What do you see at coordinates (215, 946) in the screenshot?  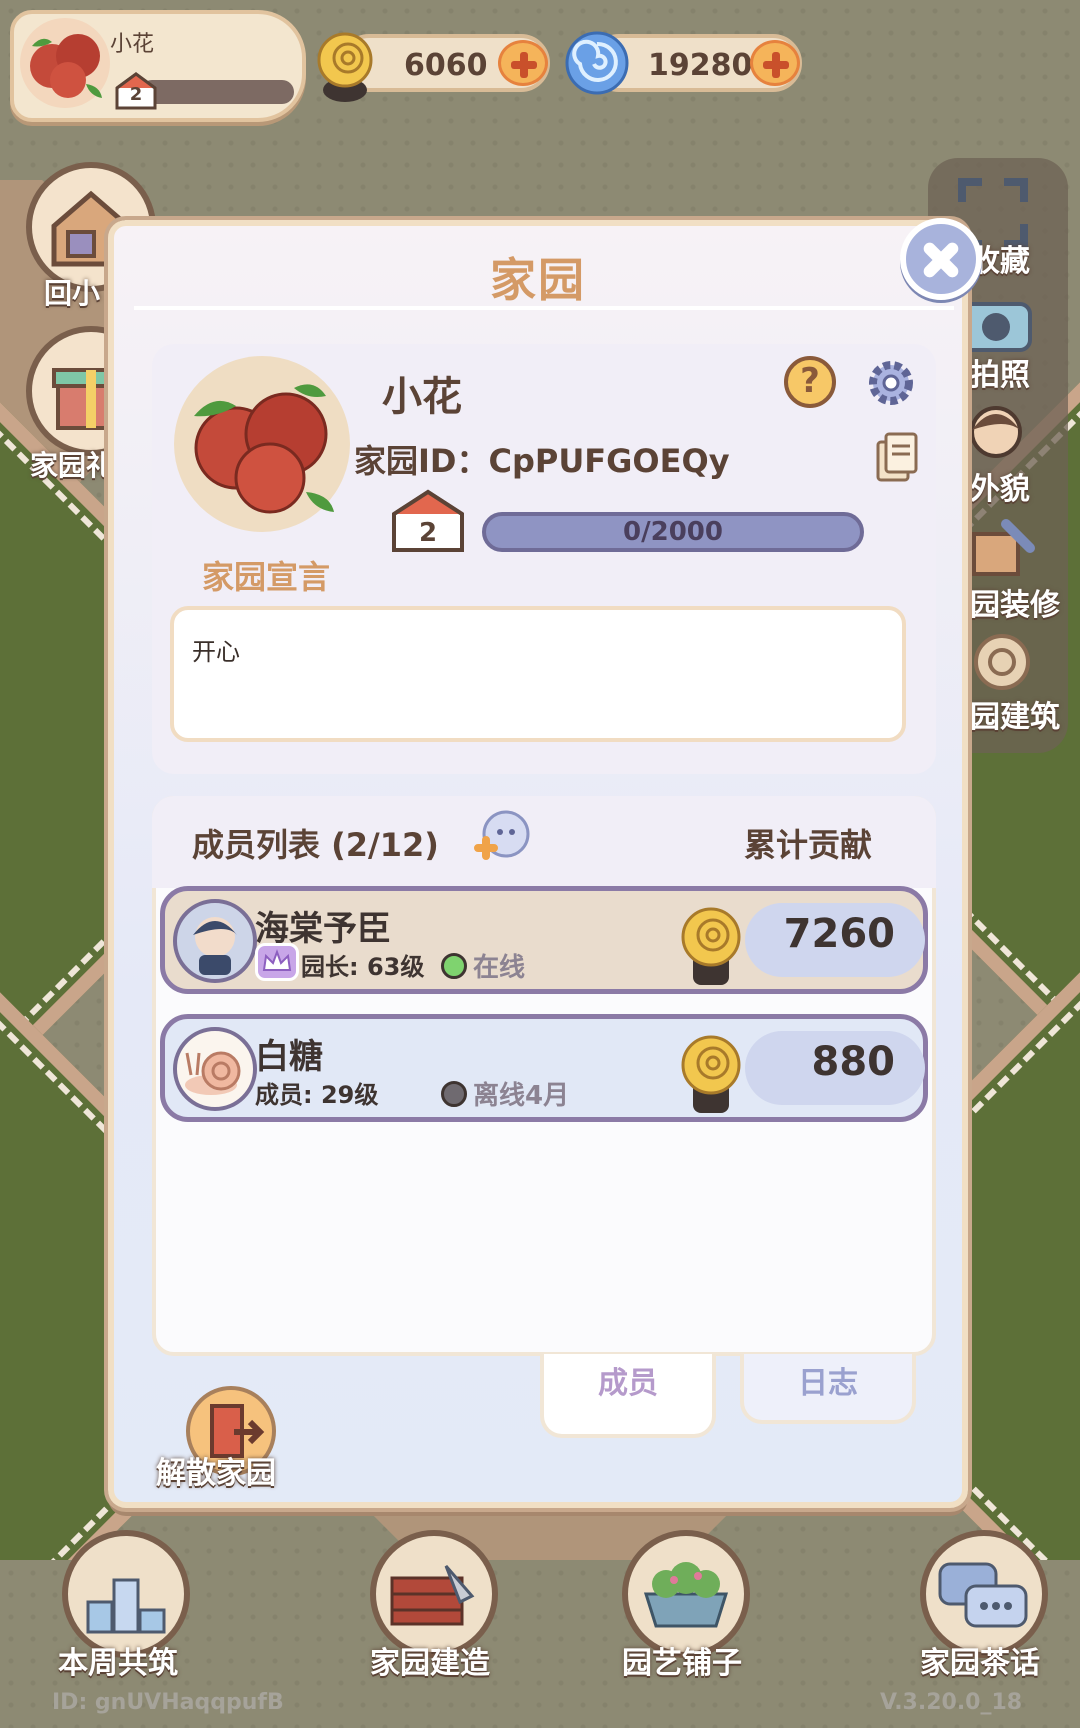 I see `character-portrait-icon` at bounding box center [215, 946].